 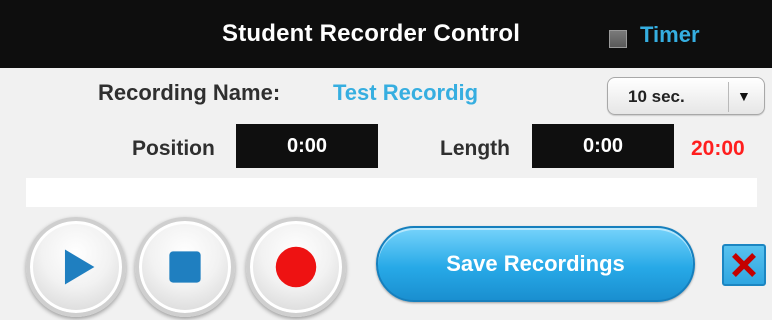 What do you see at coordinates (728, 97) in the screenshot?
I see `select-divider` at bounding box center [728, 97].